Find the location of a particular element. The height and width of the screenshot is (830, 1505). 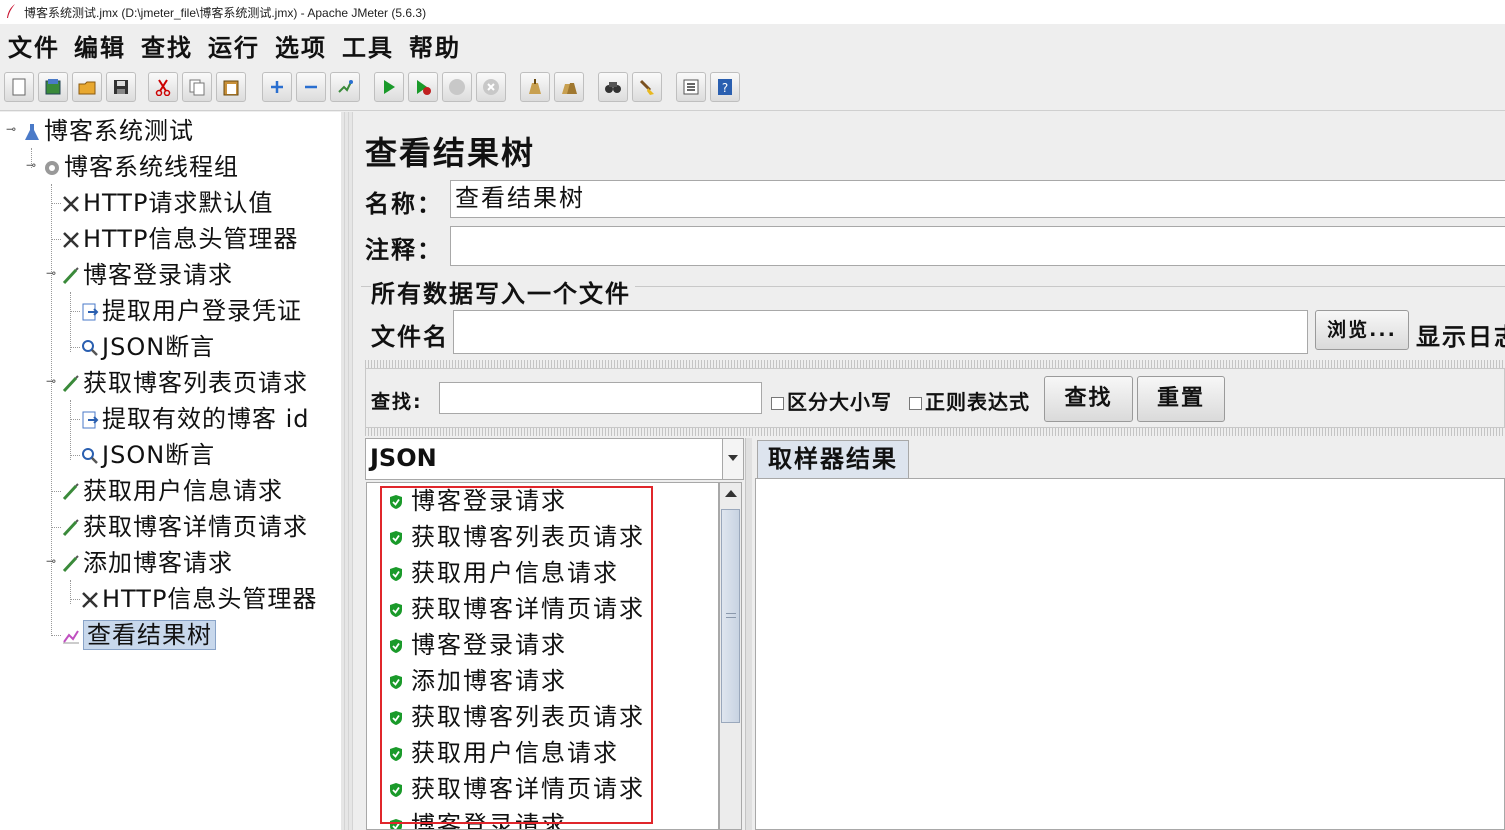

shutdown-button is located at coordinates (491, 87).